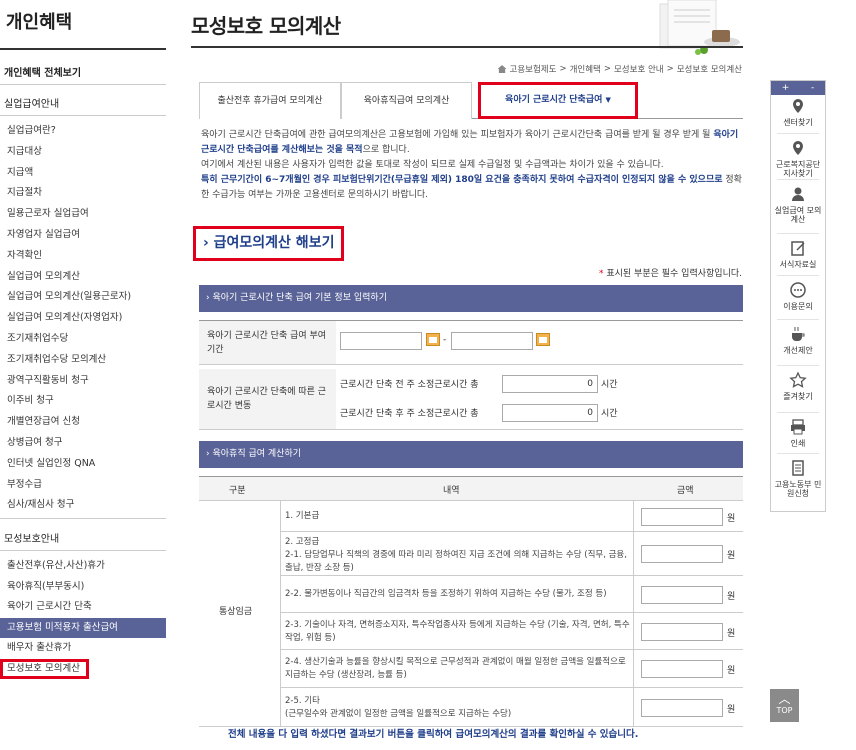 This screenshot has width=856, height=750. I want to click on sidebar-item: 부정수급, so click(83, 485).